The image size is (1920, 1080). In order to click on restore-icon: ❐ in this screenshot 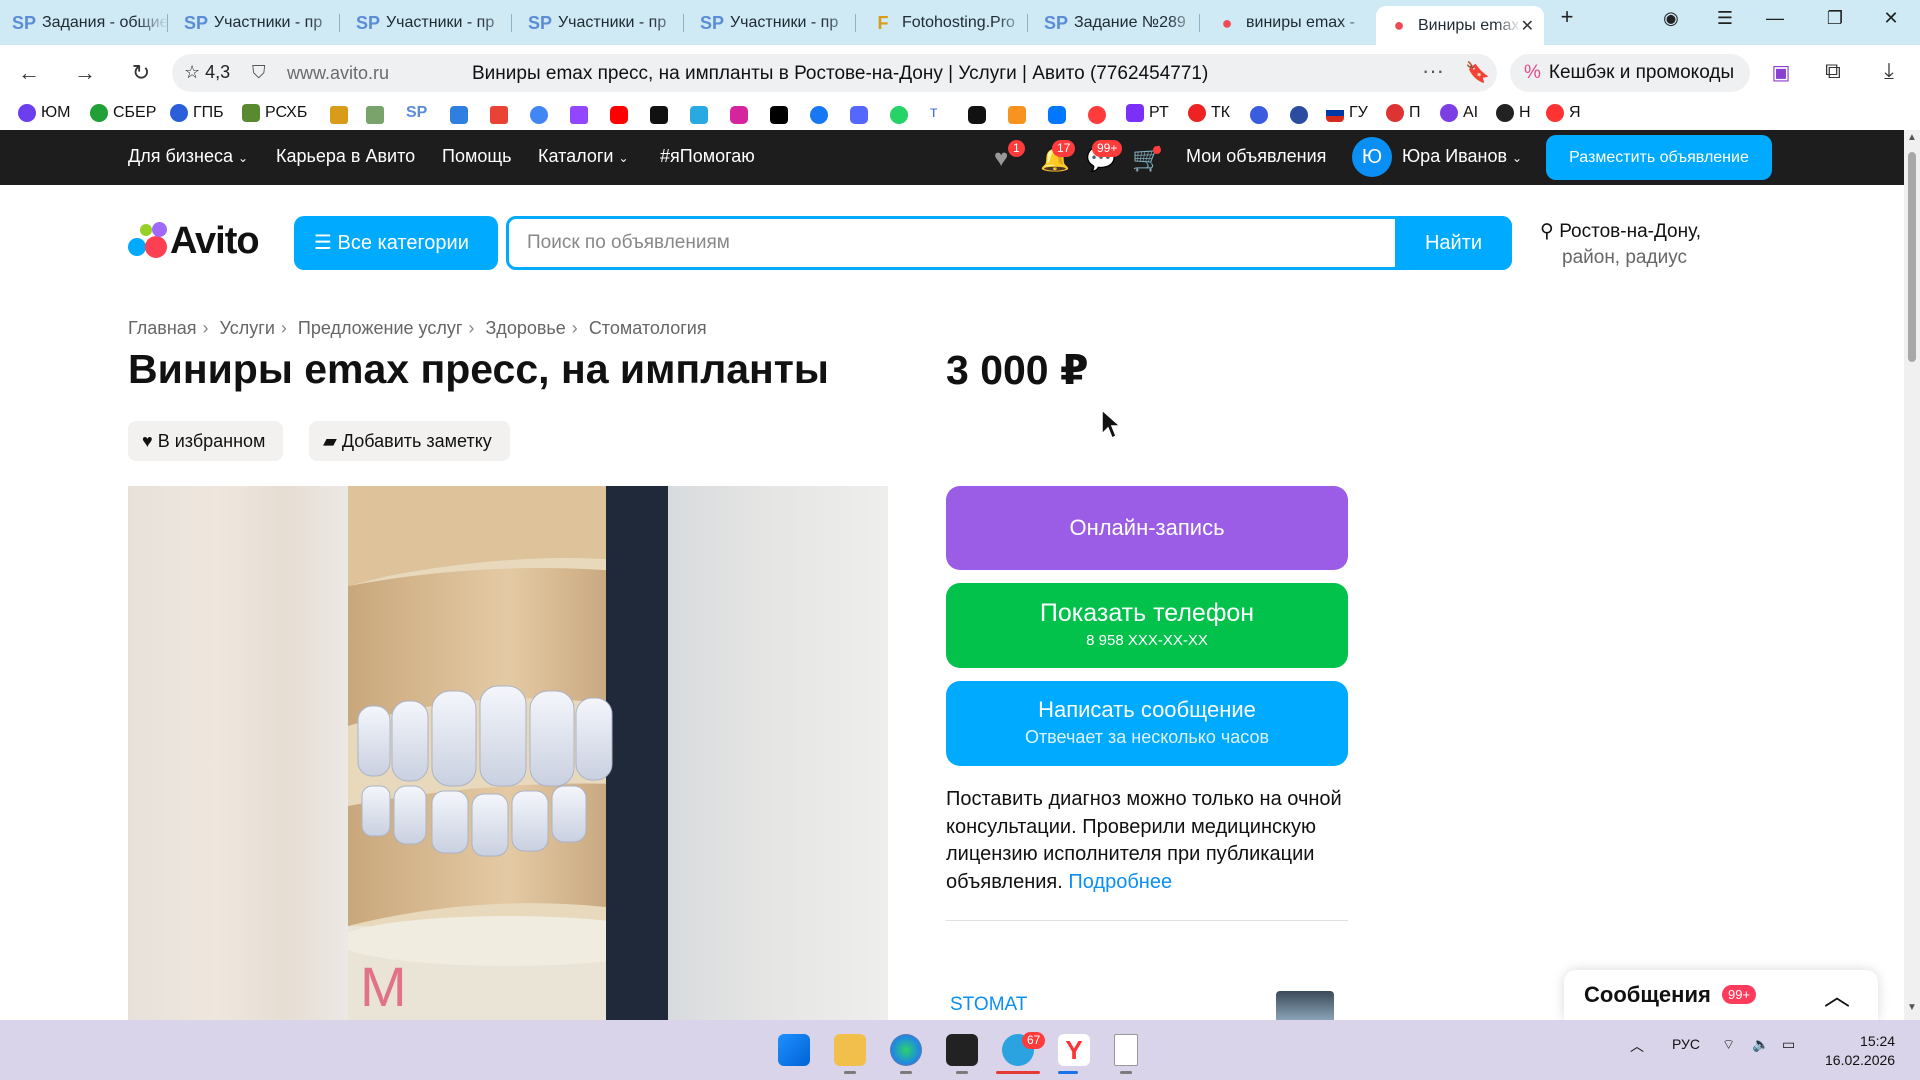, I will do `click(1835, 18)`.